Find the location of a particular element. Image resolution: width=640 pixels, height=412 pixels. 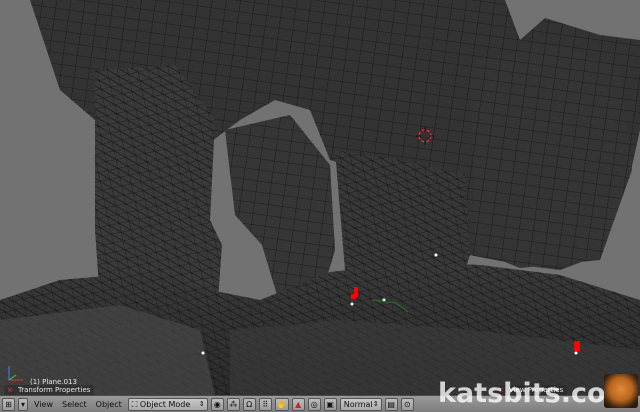

scale-manipulator-icon: ▣ is located at coordinates (330, 404).